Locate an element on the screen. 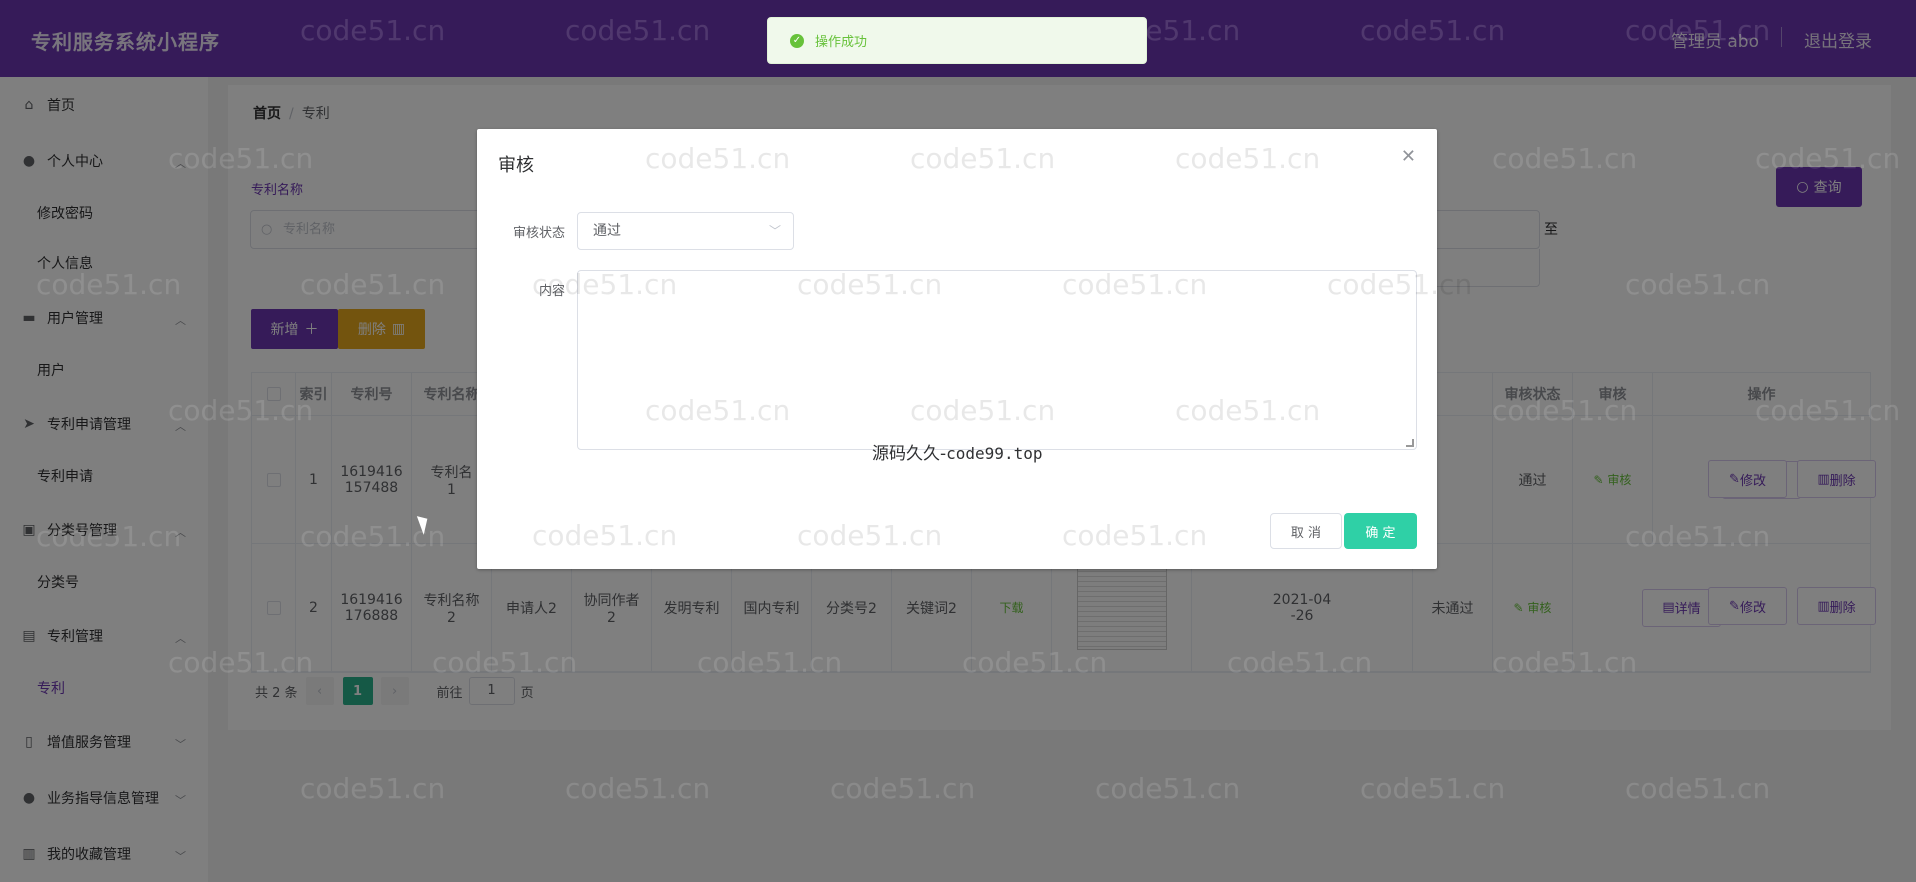 The width and height of the screenshot is (1916, 882). content-textarea is located at coordinates (997, 360).